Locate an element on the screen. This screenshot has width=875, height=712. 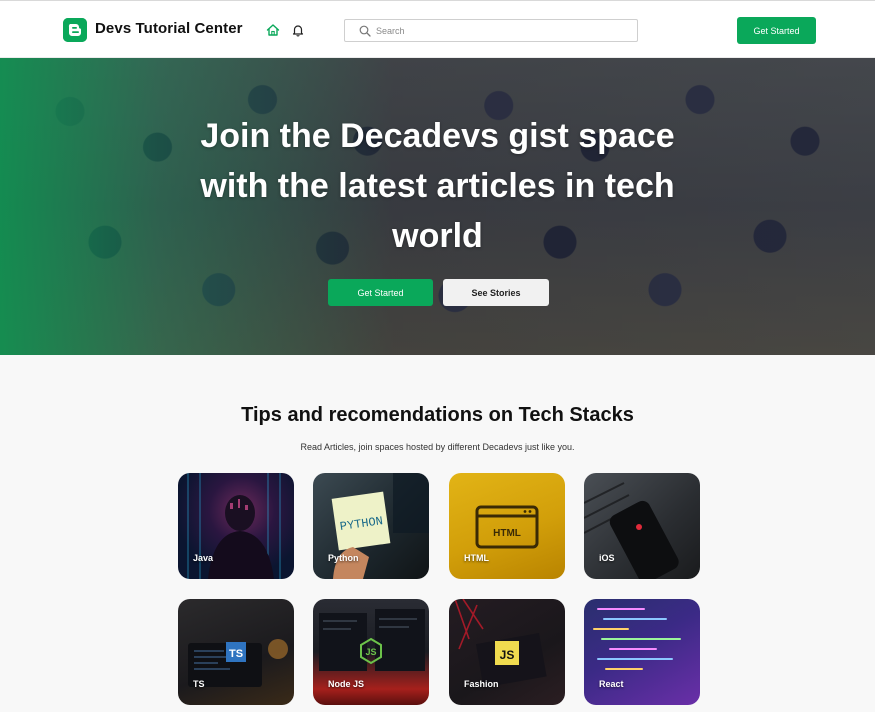
fashion-js-text: JS is located at coordinates (507, 655).